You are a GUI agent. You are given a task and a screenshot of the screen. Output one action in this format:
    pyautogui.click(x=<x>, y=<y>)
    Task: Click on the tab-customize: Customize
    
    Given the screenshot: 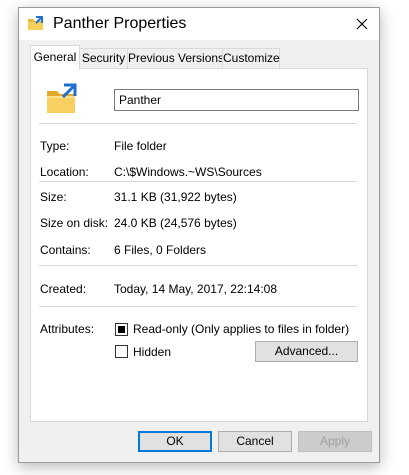 What is the action you would take?
    pyautogui.click(x=251, y=58)
    